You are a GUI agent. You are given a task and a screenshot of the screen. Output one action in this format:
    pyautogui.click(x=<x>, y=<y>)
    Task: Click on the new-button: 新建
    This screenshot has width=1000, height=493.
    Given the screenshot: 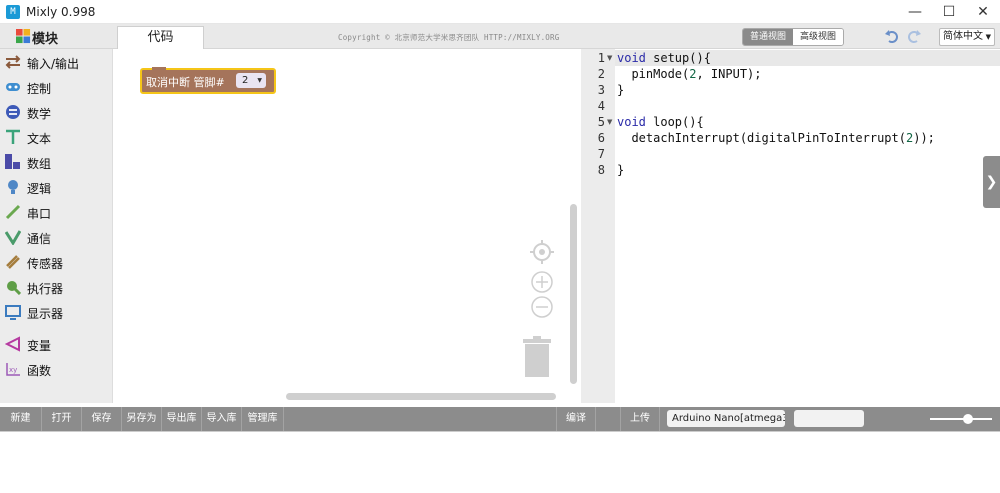 What is the action you would take?
    pyautogui.click(x=21, y=419)
    